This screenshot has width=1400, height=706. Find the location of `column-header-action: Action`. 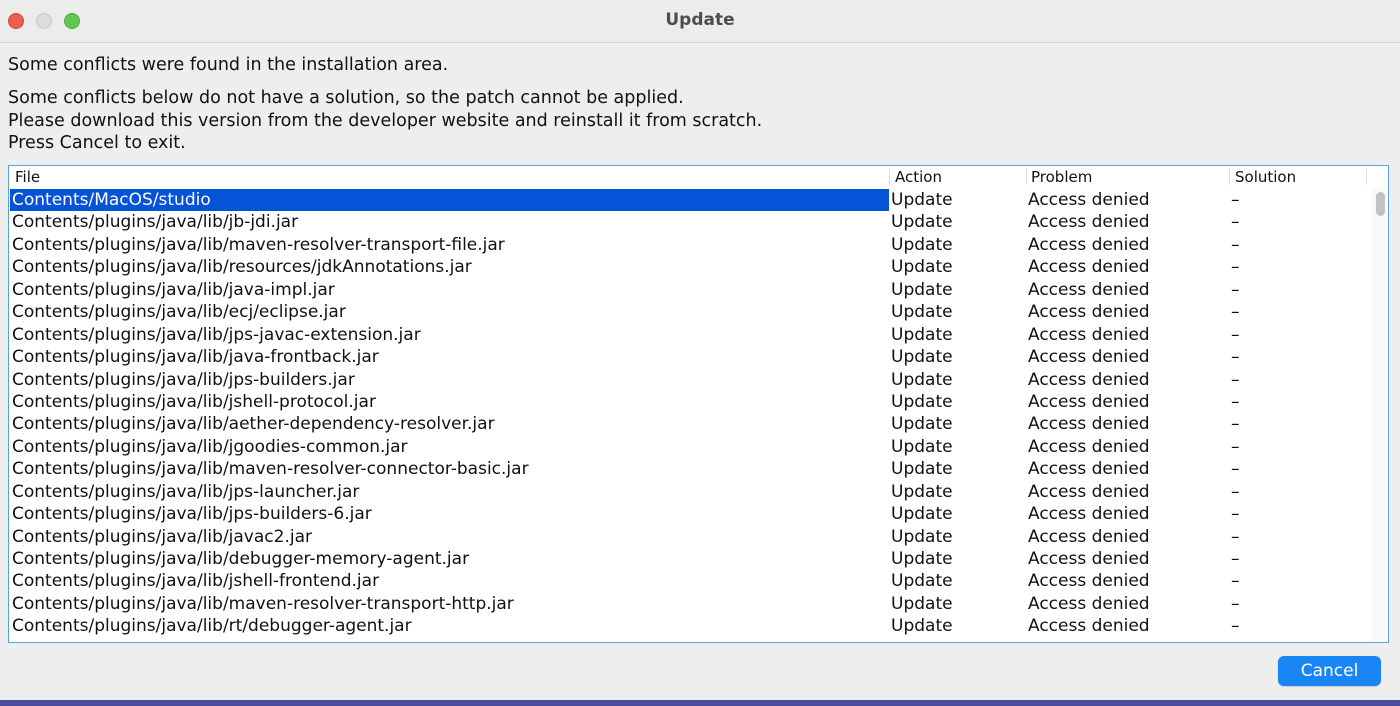

column-header-action: Action is located at coordinates (918, 177).